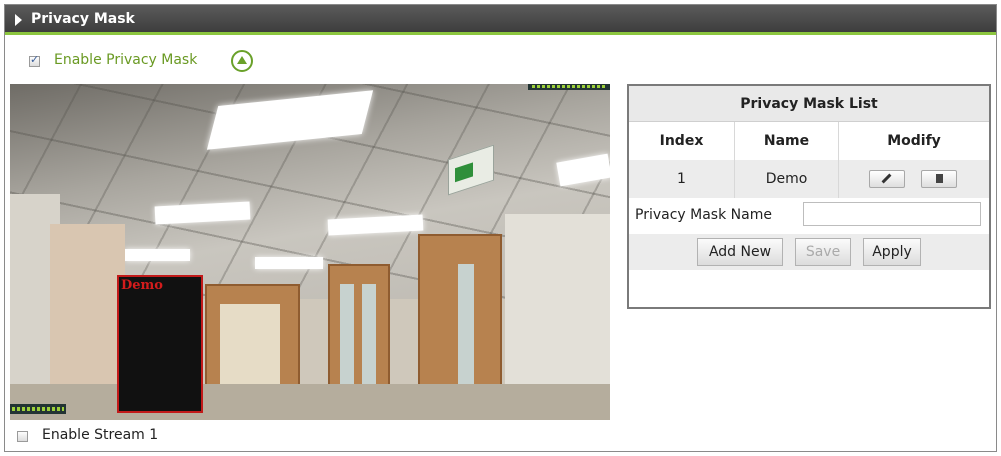 The height and width of the screenshot is (456, 1001). Describe the element at coordinates (892, 214) in the screenshot. I see `mask-name-input` at that location.